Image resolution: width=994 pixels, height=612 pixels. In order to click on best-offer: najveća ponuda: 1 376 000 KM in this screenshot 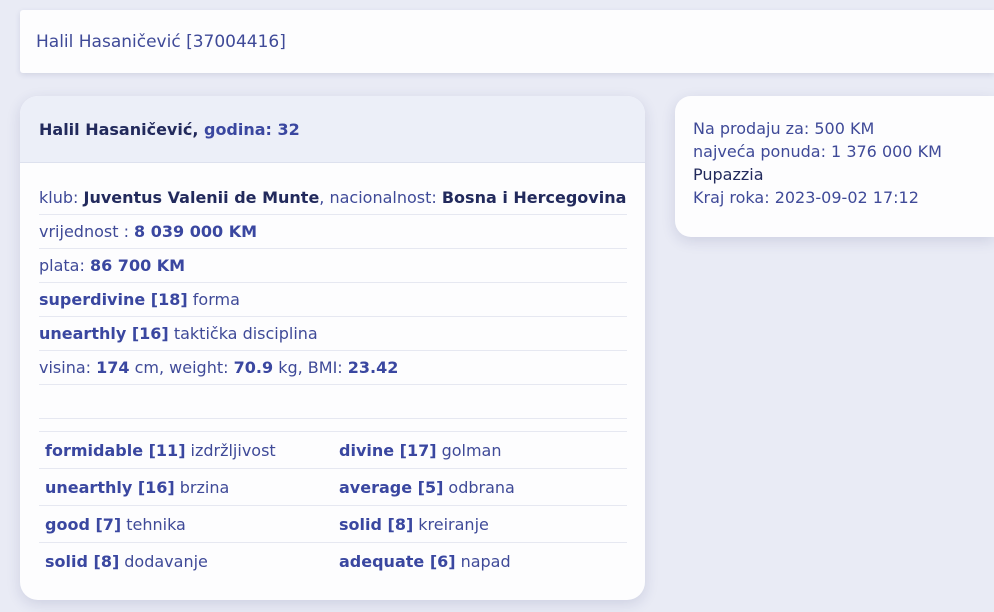, I will do `click(817, 151)`.